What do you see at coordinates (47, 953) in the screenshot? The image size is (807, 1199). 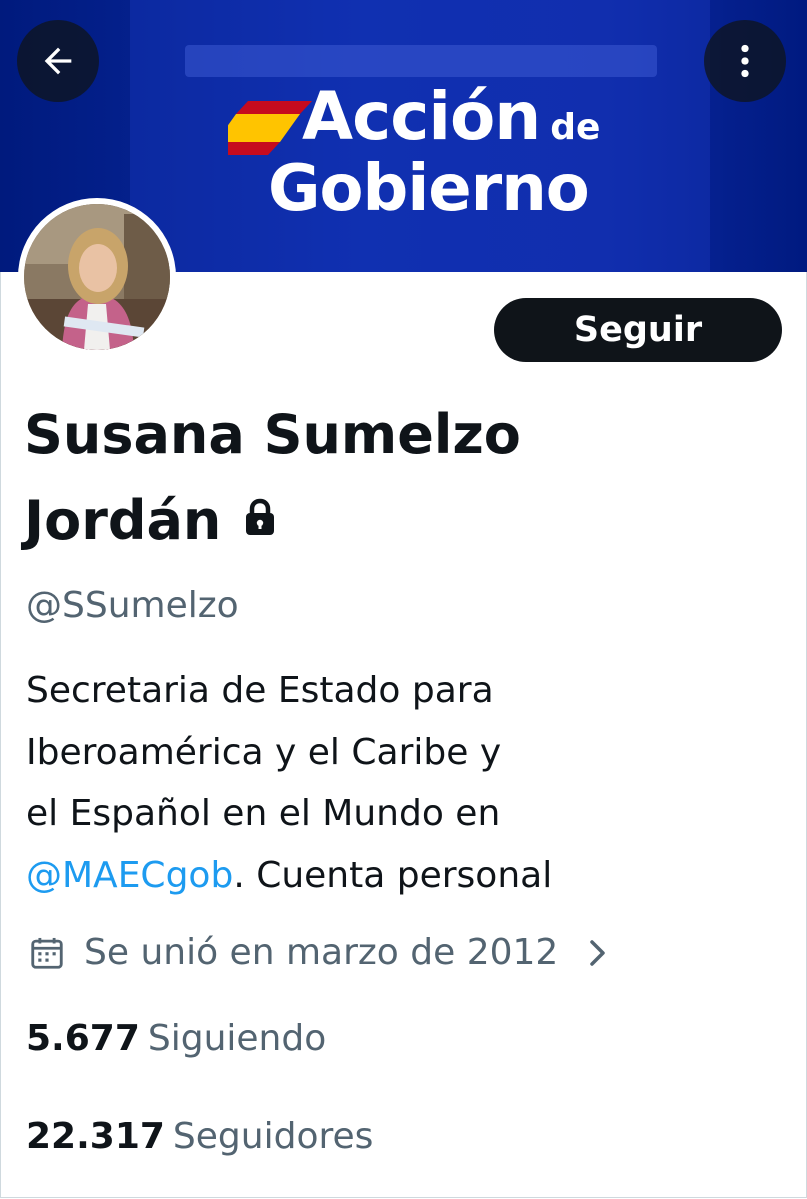 I see `calendar-icon` at bounding box center [47, 953].